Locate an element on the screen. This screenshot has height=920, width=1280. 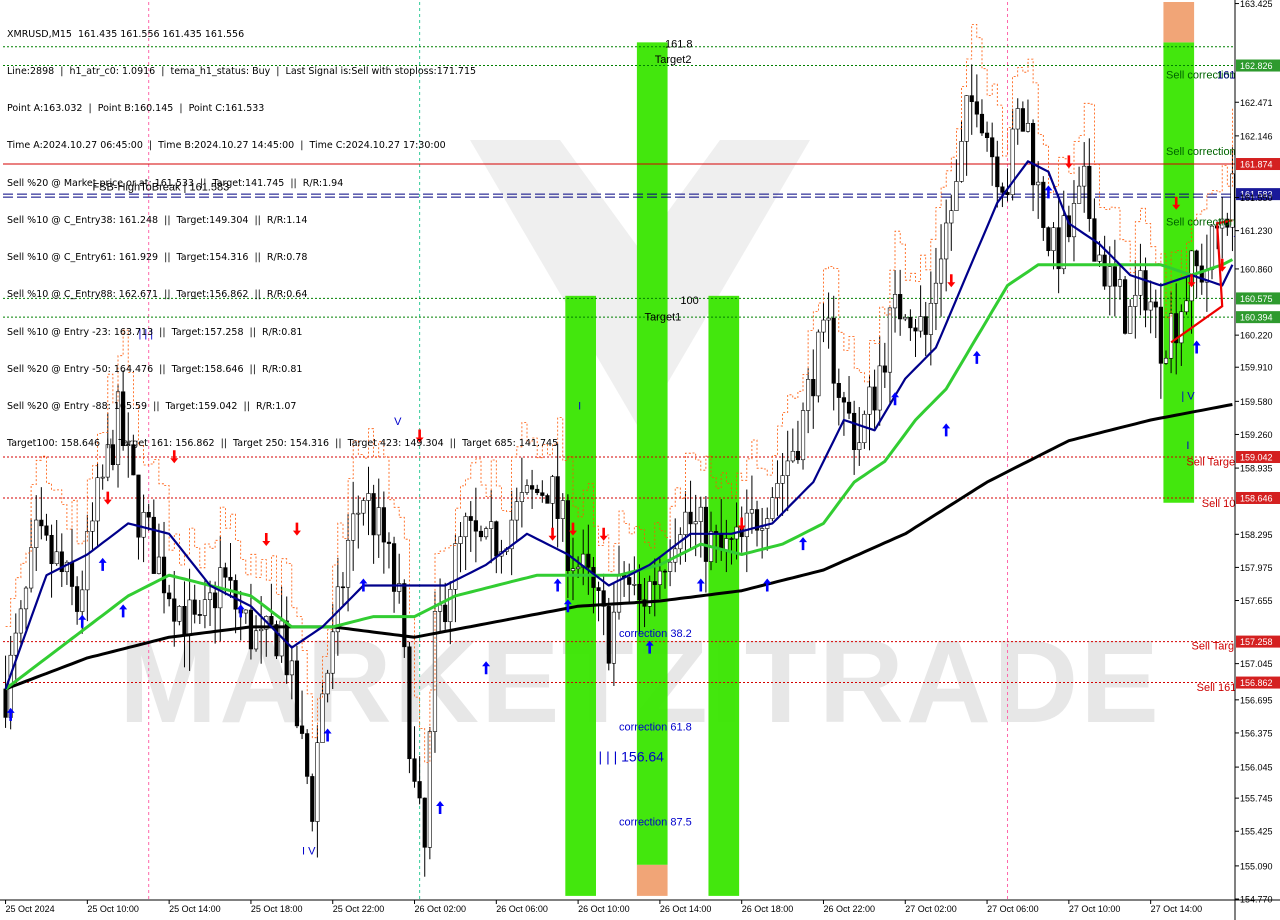
chart-annotation: | | | 156.64 is located at coordinates (632, 756).